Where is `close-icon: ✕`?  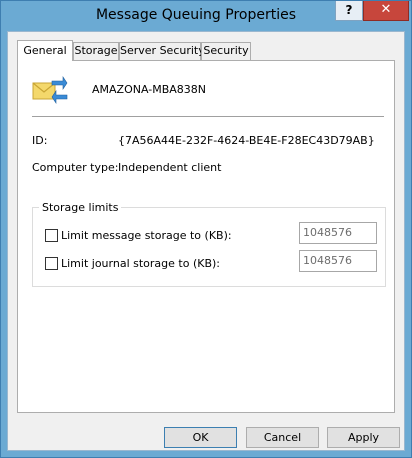 close-icon: ✕ is located at coordinates (386, 9).